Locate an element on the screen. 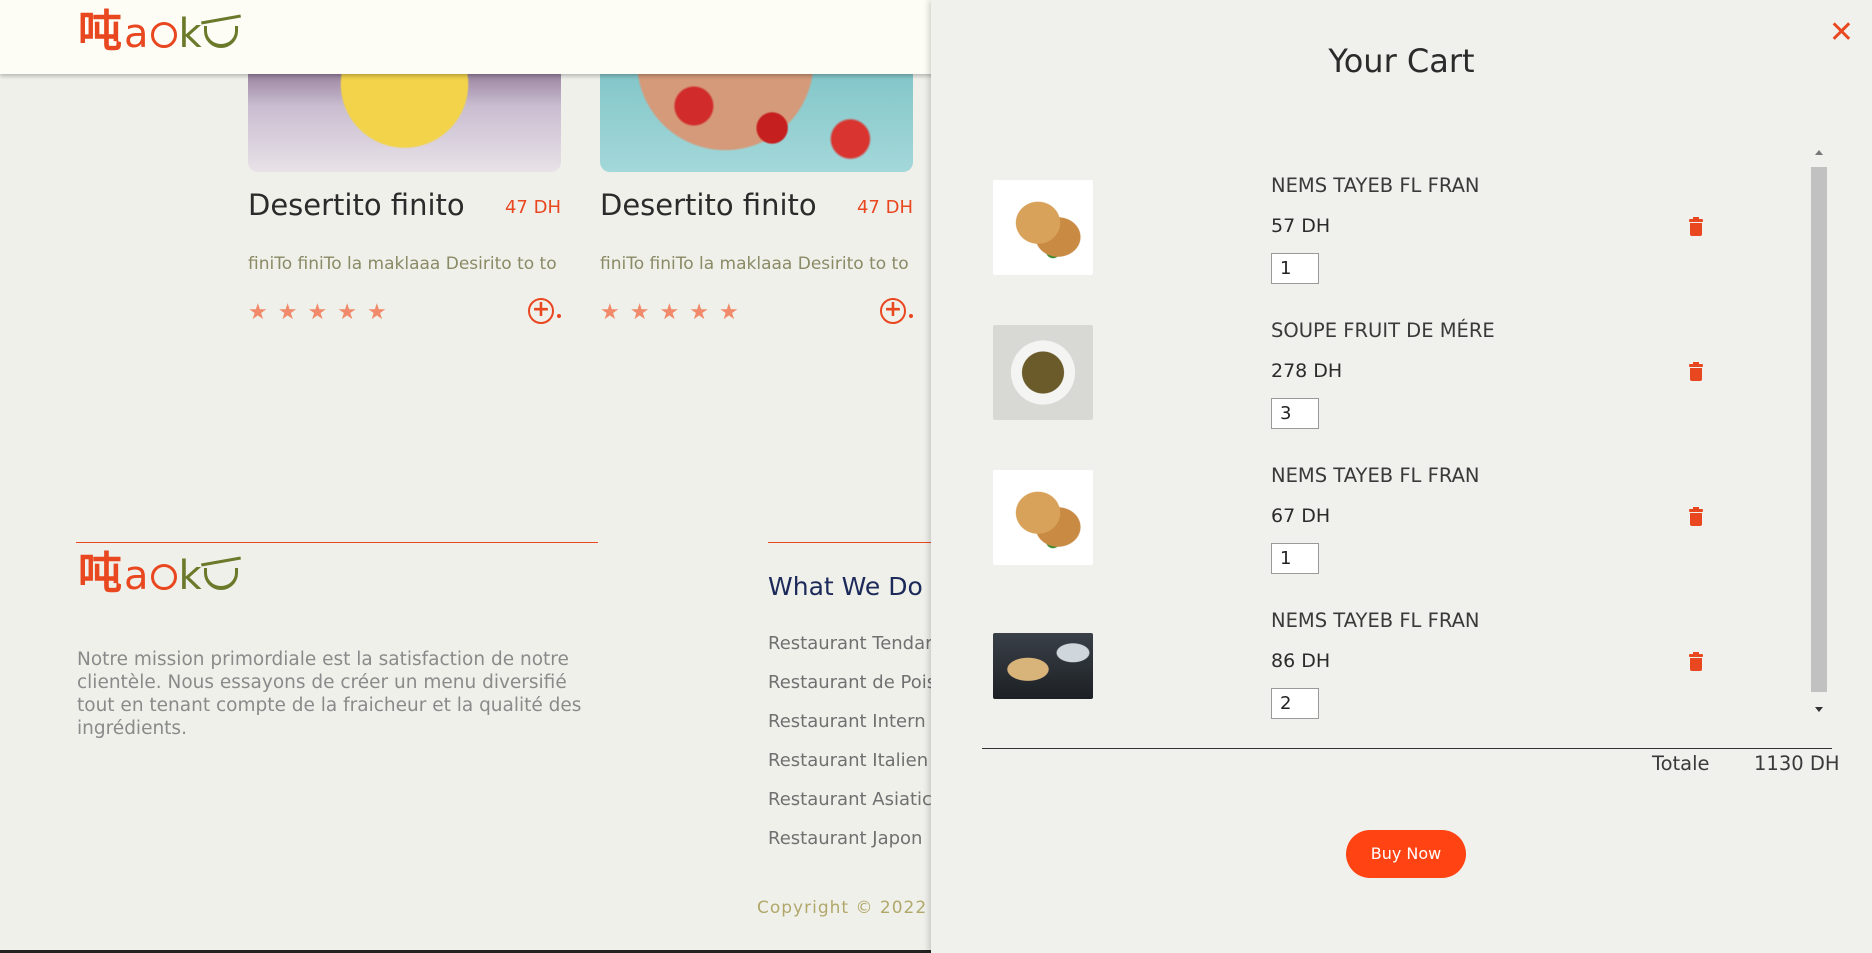  scroll-down-arrow-icon is located at coordinates (1819, 709).